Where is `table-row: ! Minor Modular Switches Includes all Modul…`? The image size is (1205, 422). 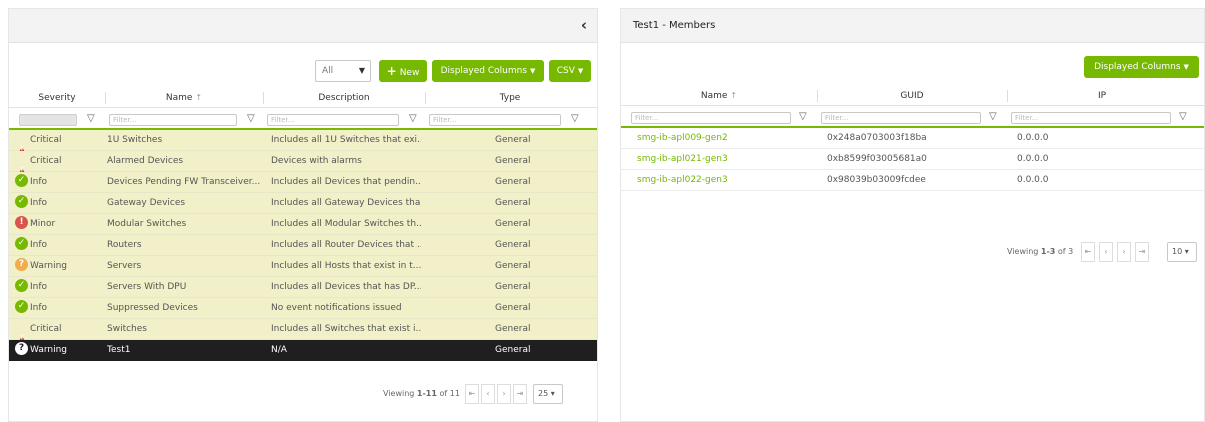
table-row: ! Minor Modular Switches Includes all Modul… is located at coordinates (303, 224).